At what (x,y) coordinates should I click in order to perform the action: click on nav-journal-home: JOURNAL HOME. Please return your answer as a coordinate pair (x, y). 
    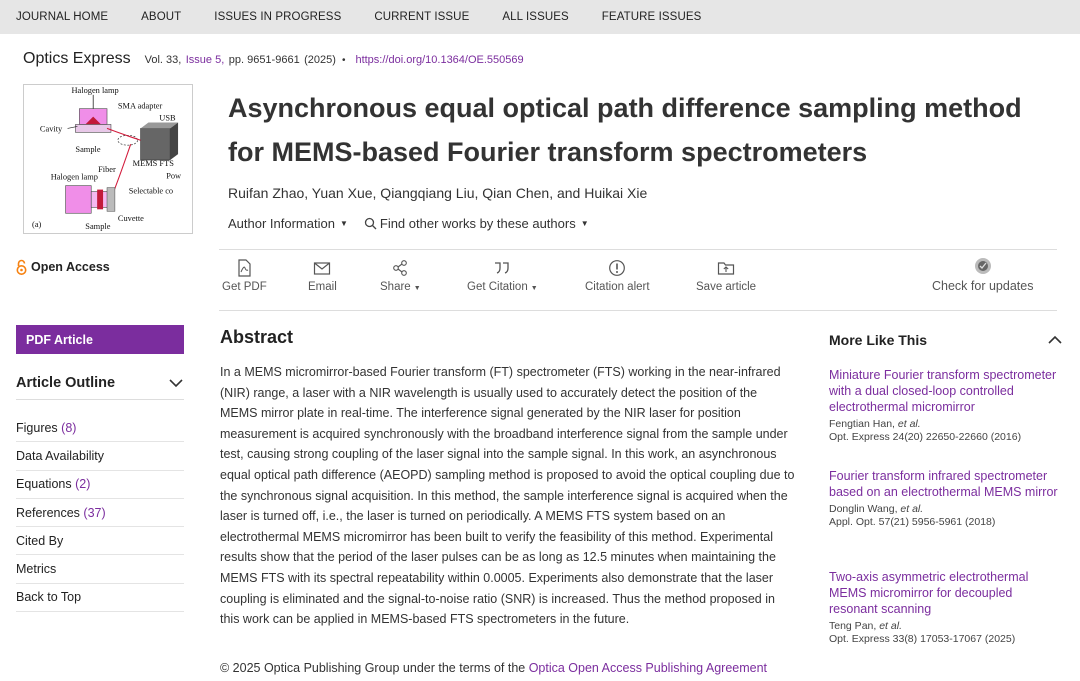
    Looking at the image, I should click on (62, 17).